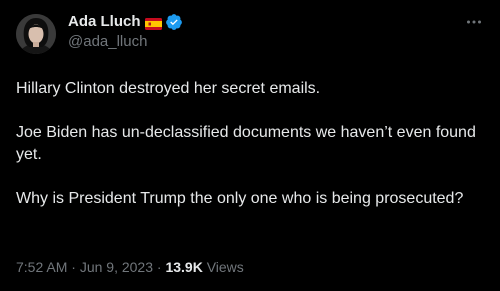  What do you see at coordinates (174, 22) in the screenshot?
I see `verified-badge-icon` at bounding box center [174, 22].